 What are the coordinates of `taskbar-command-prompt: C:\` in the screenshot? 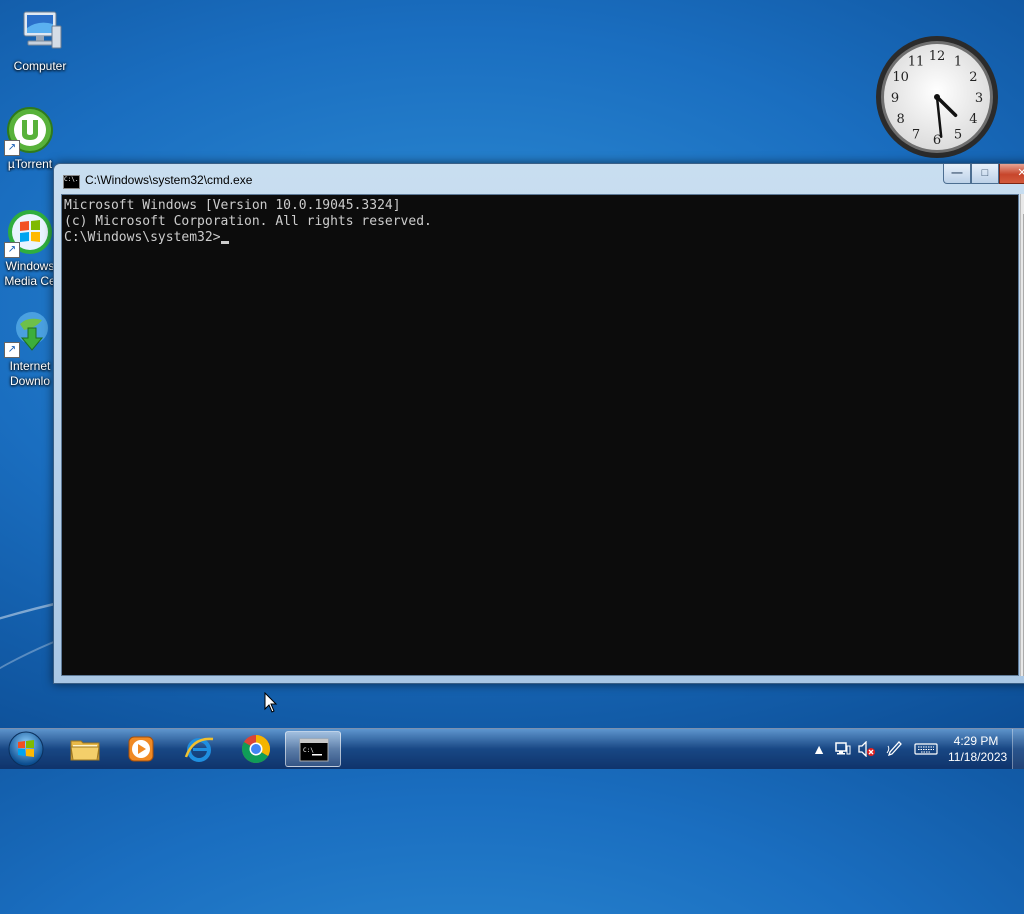 It's located at (313, 749).